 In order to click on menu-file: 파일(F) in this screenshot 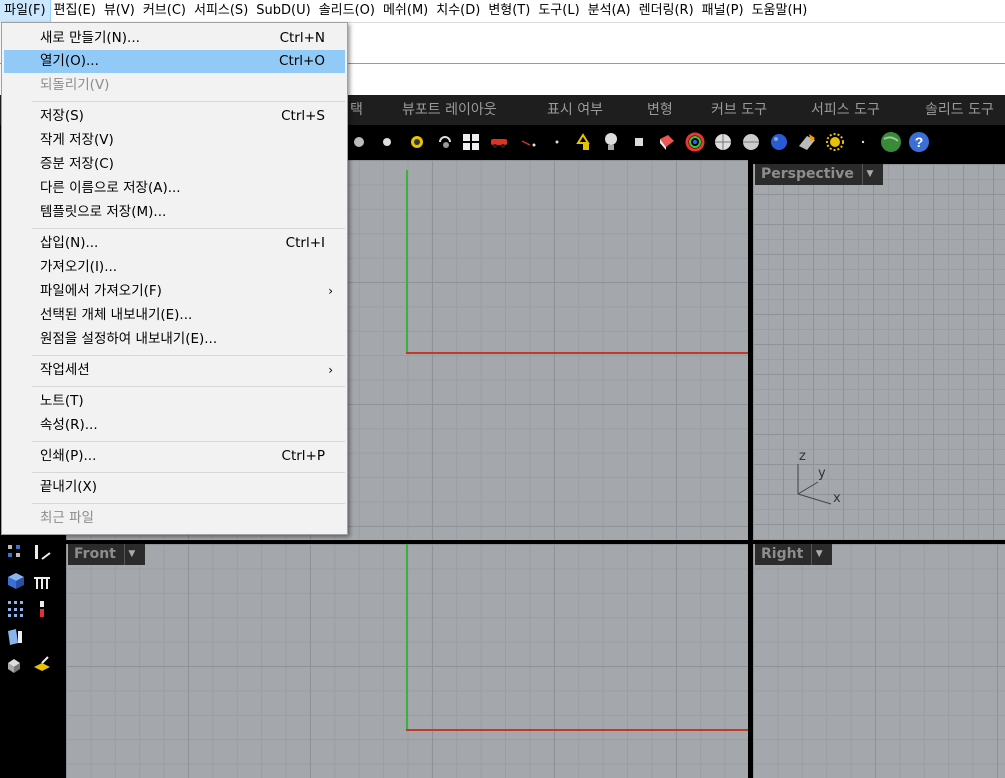, I will do `click(25, 11)`.